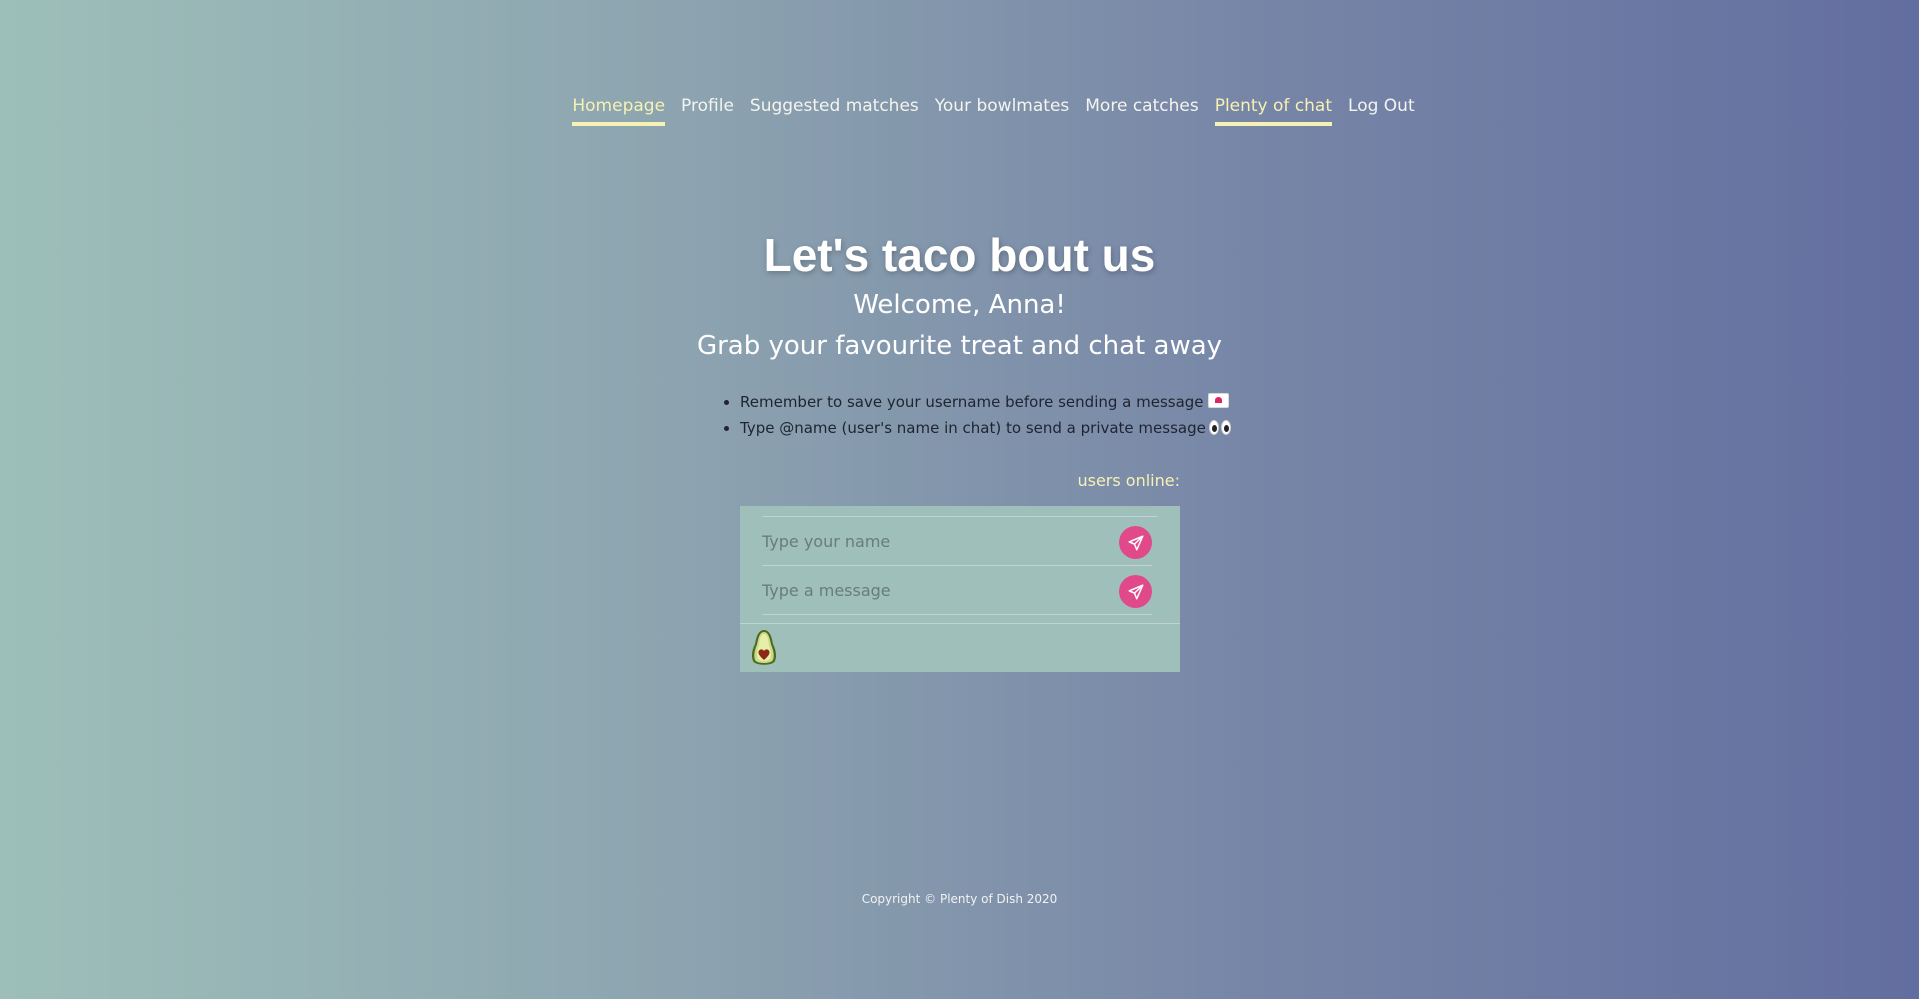 The image size is (1919, 999). What do you see at coordinates (834, 111) in the screenshot?
I see `nav-suggested-matches: Suggested matches` at bounding box center [834, 111].